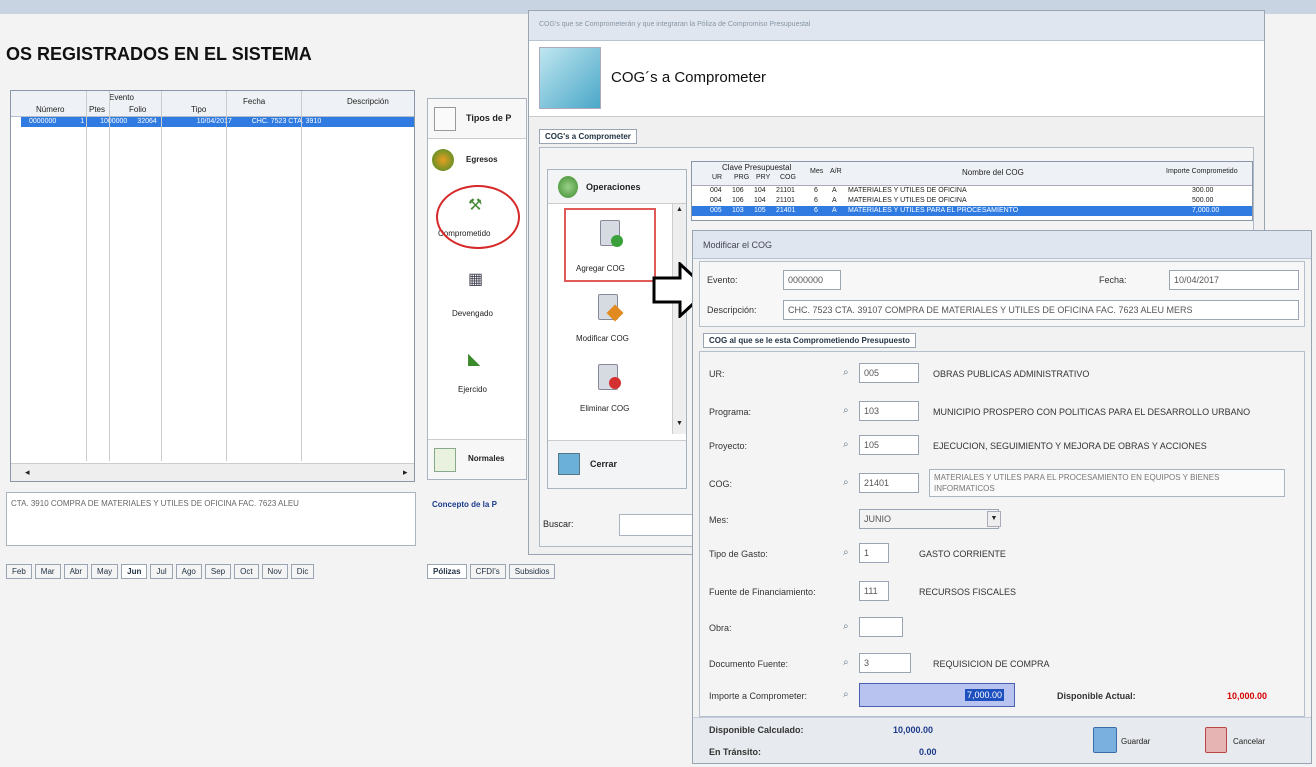  I want to click on tab-month: May, so click(105, 571).